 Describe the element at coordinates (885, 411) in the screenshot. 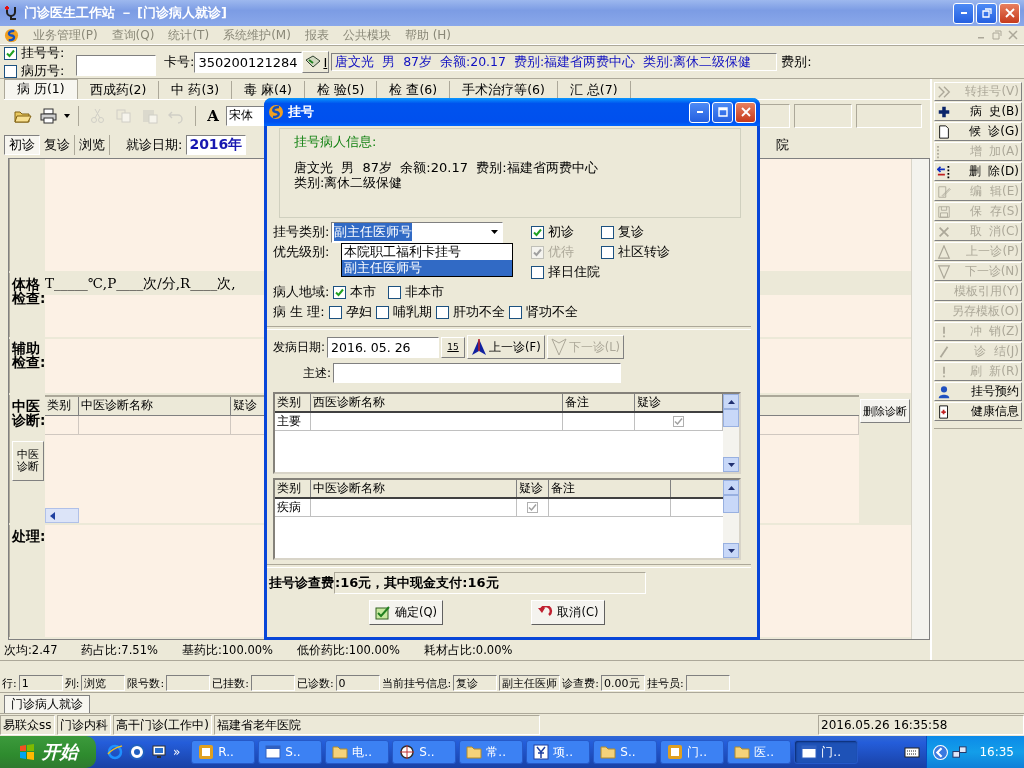

I see `delete-diagnosis-button: 删除诊断` at that location.